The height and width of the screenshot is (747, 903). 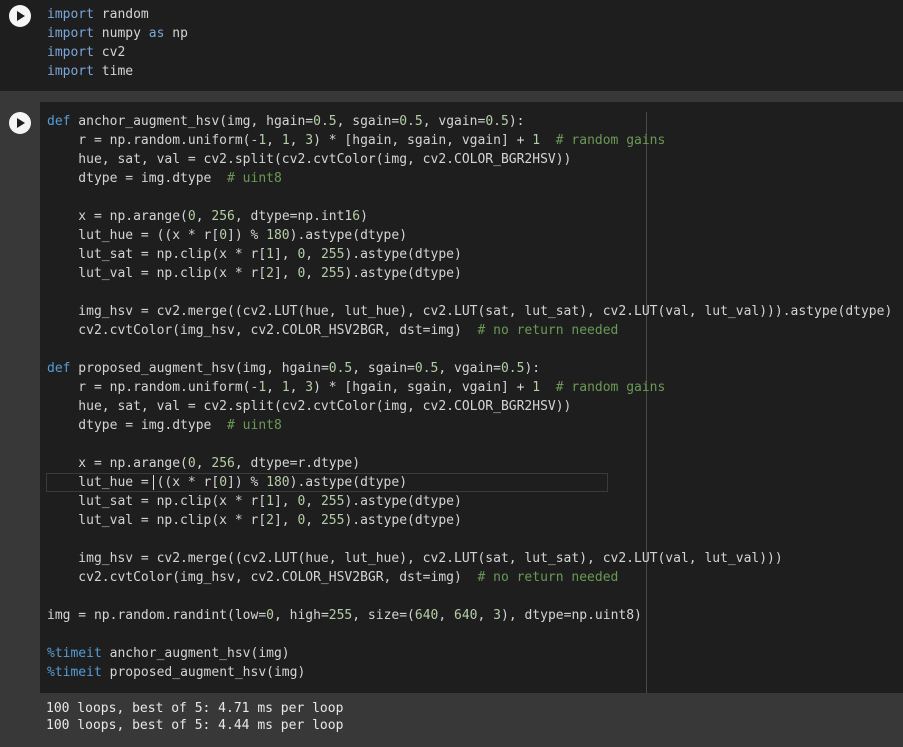 I want to click on code-line: x = np.arange(0, 256, dtype=np.int16), so click(x=207, y=216).